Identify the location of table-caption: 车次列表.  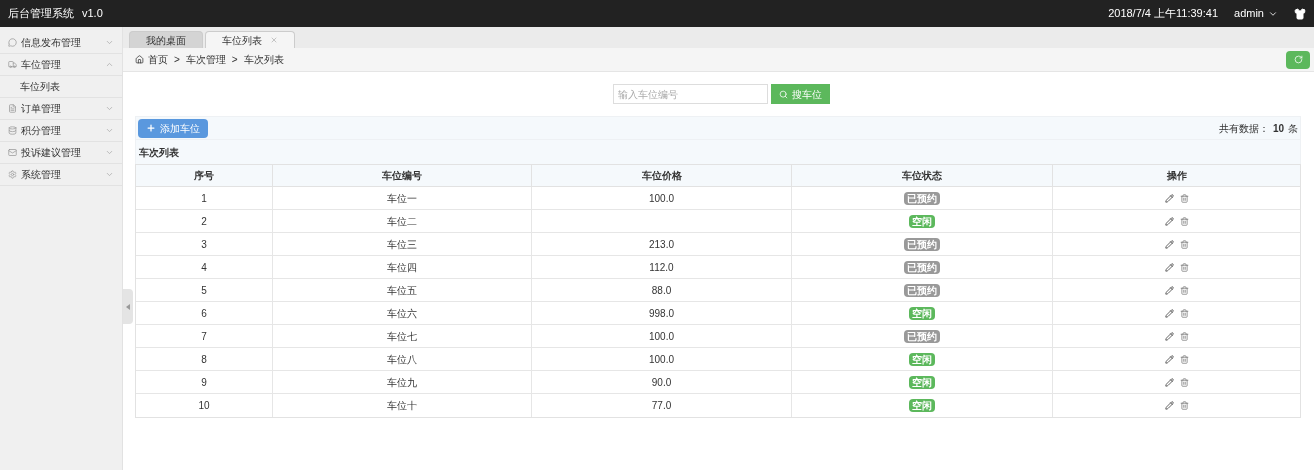
(718, 152).